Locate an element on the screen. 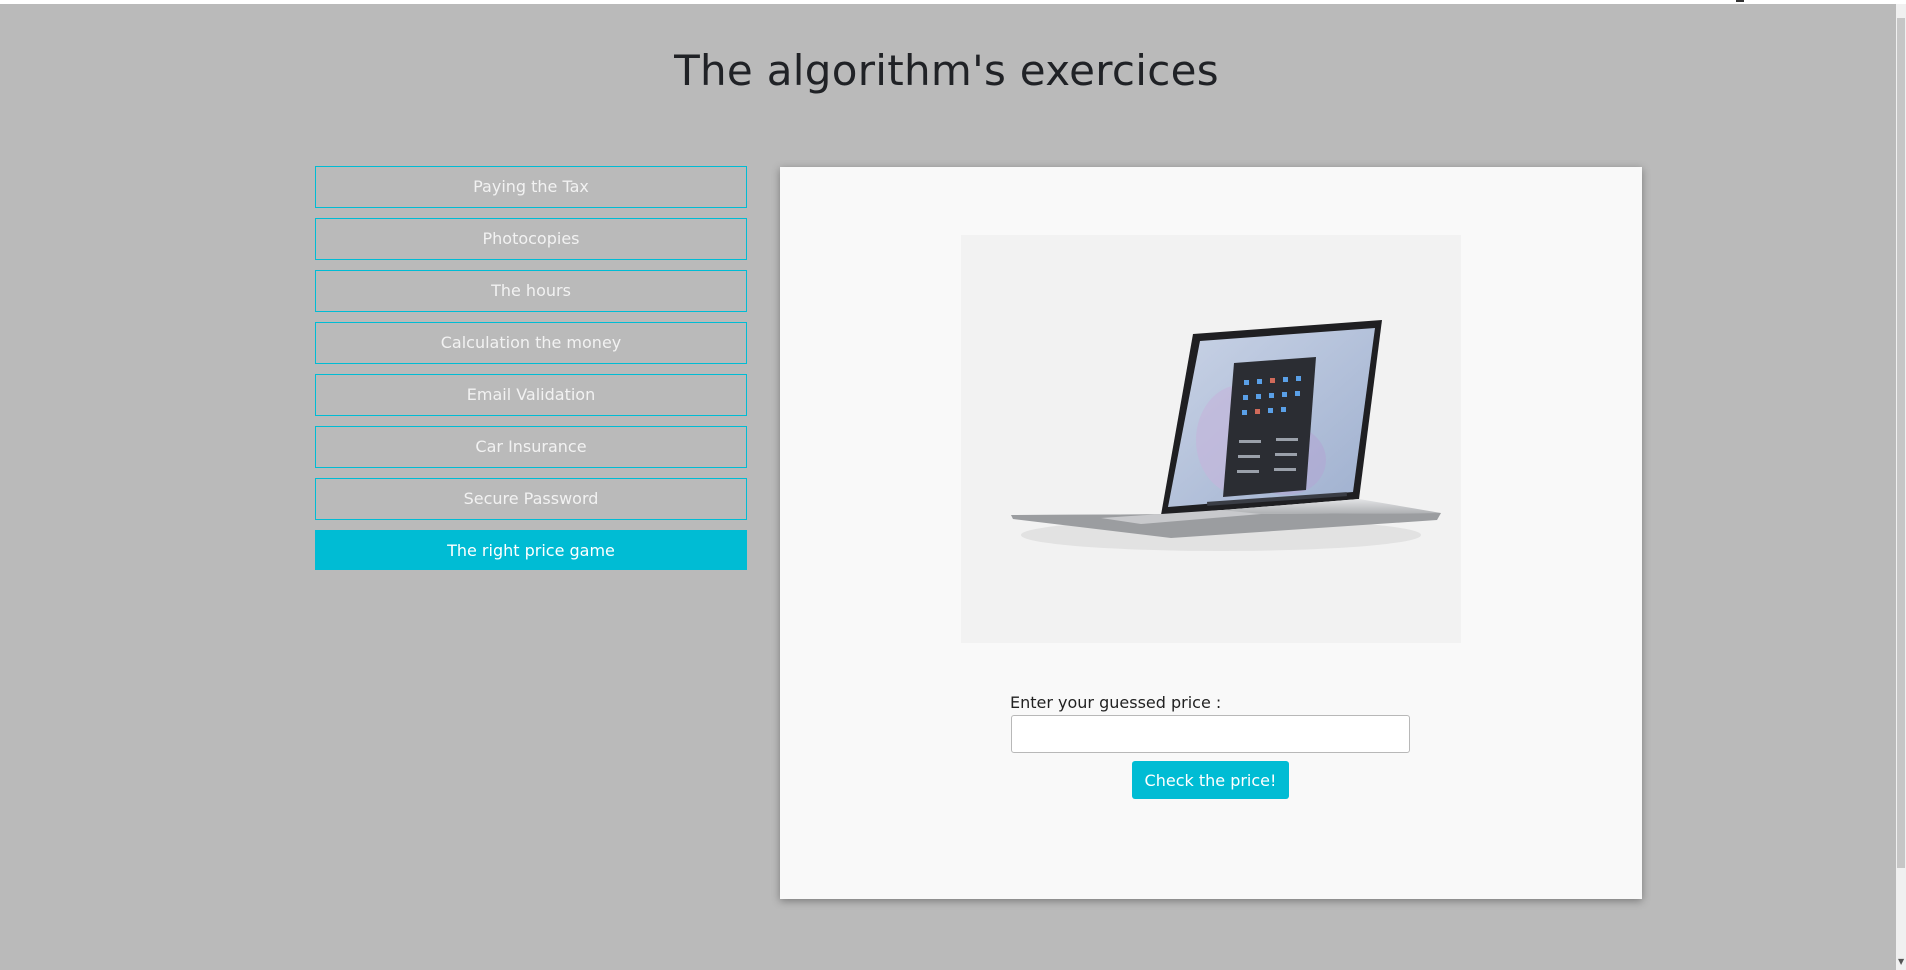 The height and width of the screenshot is (970, 1906). laptop-product-image is located at coordinates (1211, 439).